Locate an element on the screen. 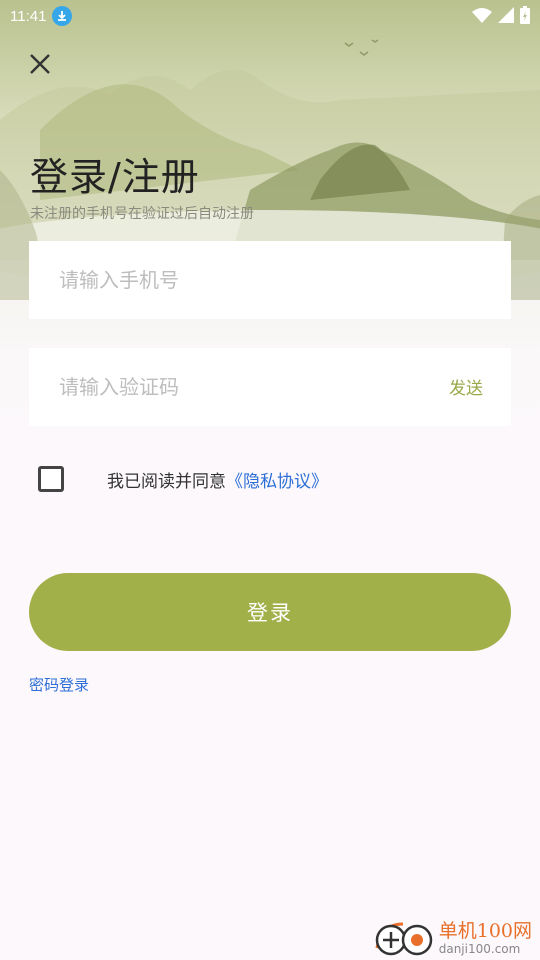 This screenshot has height=960, width=540. phone-field is located at coordinates (270, 280).